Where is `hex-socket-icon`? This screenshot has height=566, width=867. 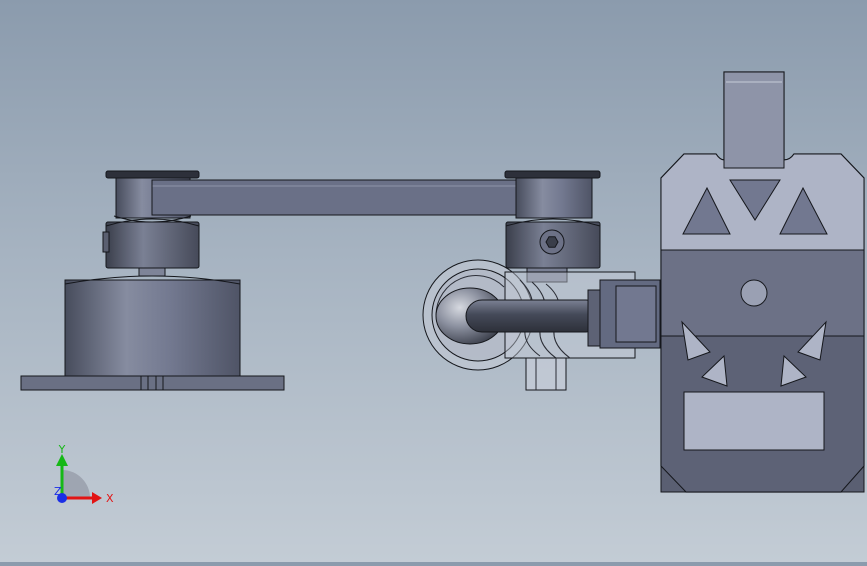
hex-socket-icon is located at coordinates (552, 242).